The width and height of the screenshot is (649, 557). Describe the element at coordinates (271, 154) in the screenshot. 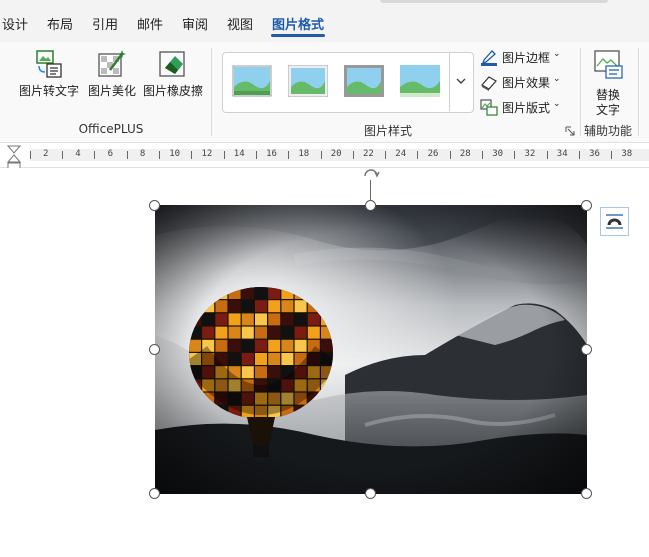

I see `ruler-label: 16` at that location.